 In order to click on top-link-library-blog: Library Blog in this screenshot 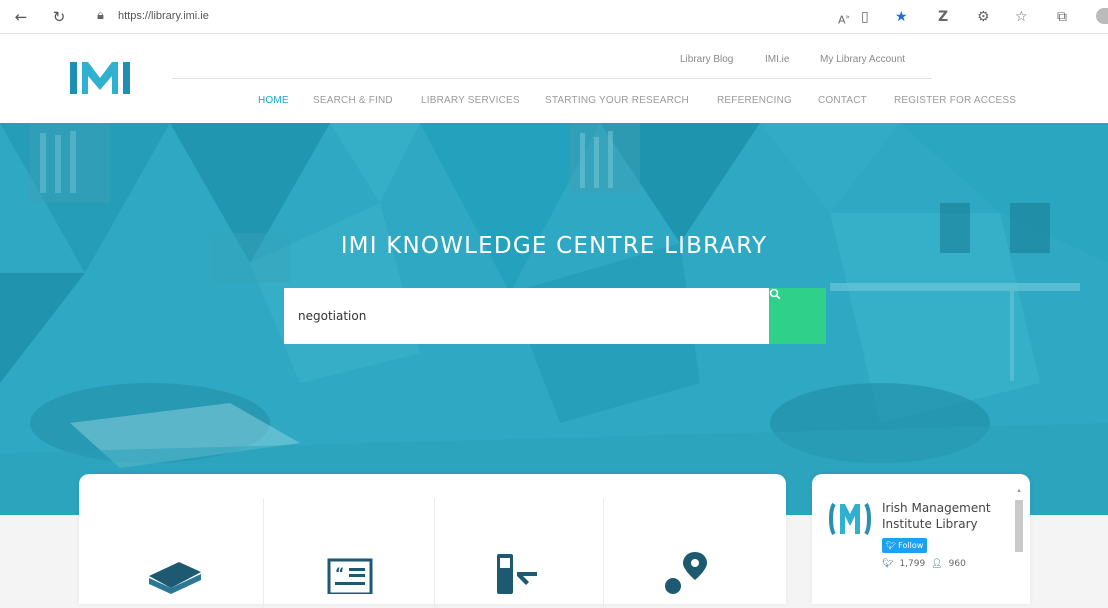, I will do `click(706, 59)`.